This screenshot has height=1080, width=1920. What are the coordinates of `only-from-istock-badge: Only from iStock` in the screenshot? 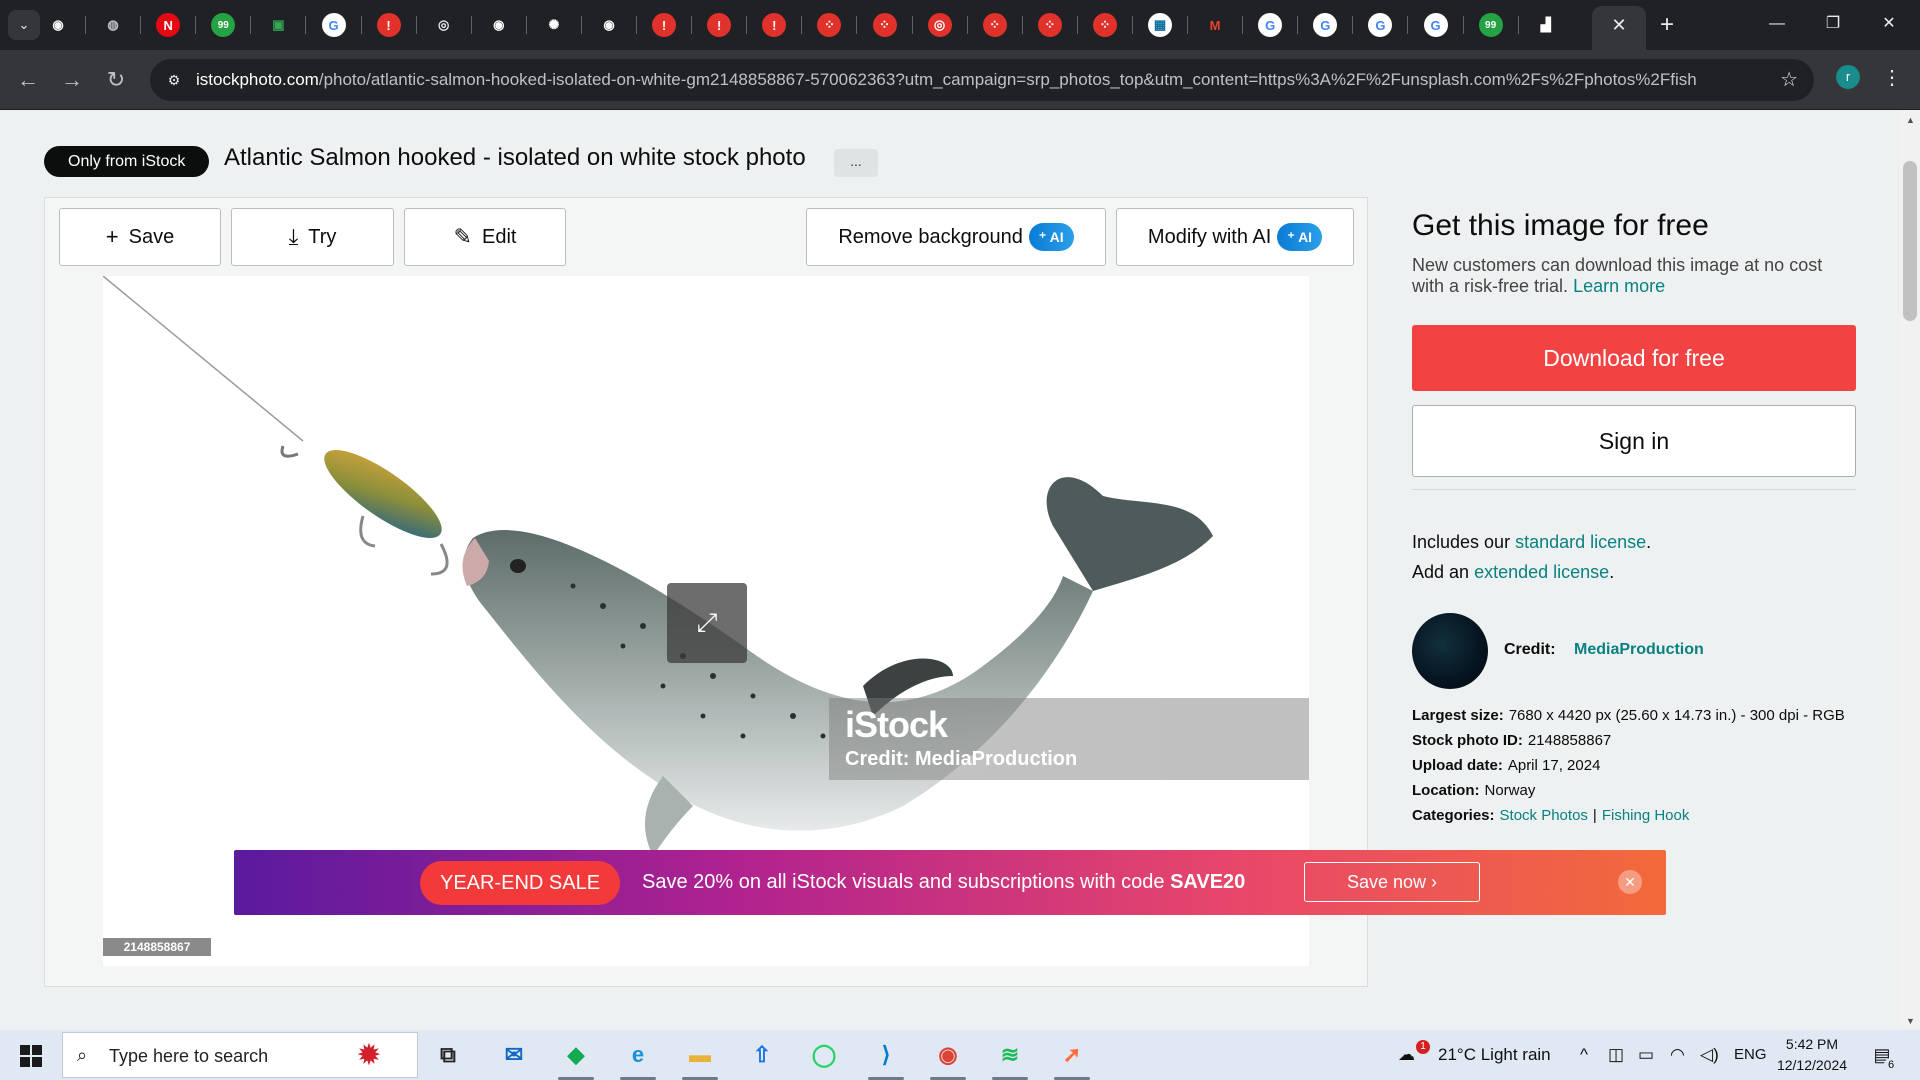 It's located at (127, 161).